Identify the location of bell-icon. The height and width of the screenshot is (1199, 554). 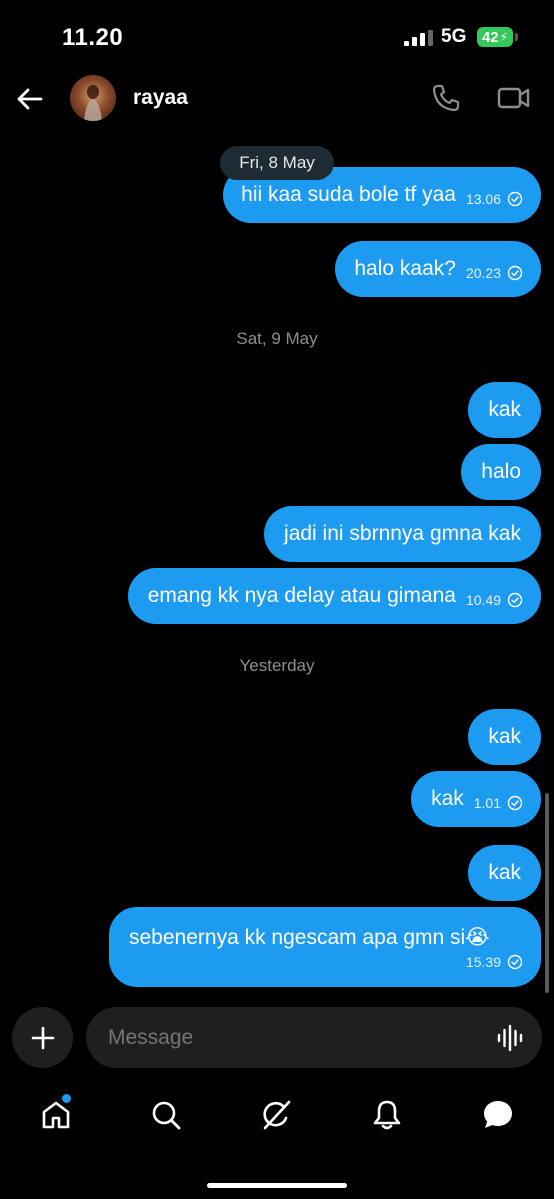
(387, 1115).